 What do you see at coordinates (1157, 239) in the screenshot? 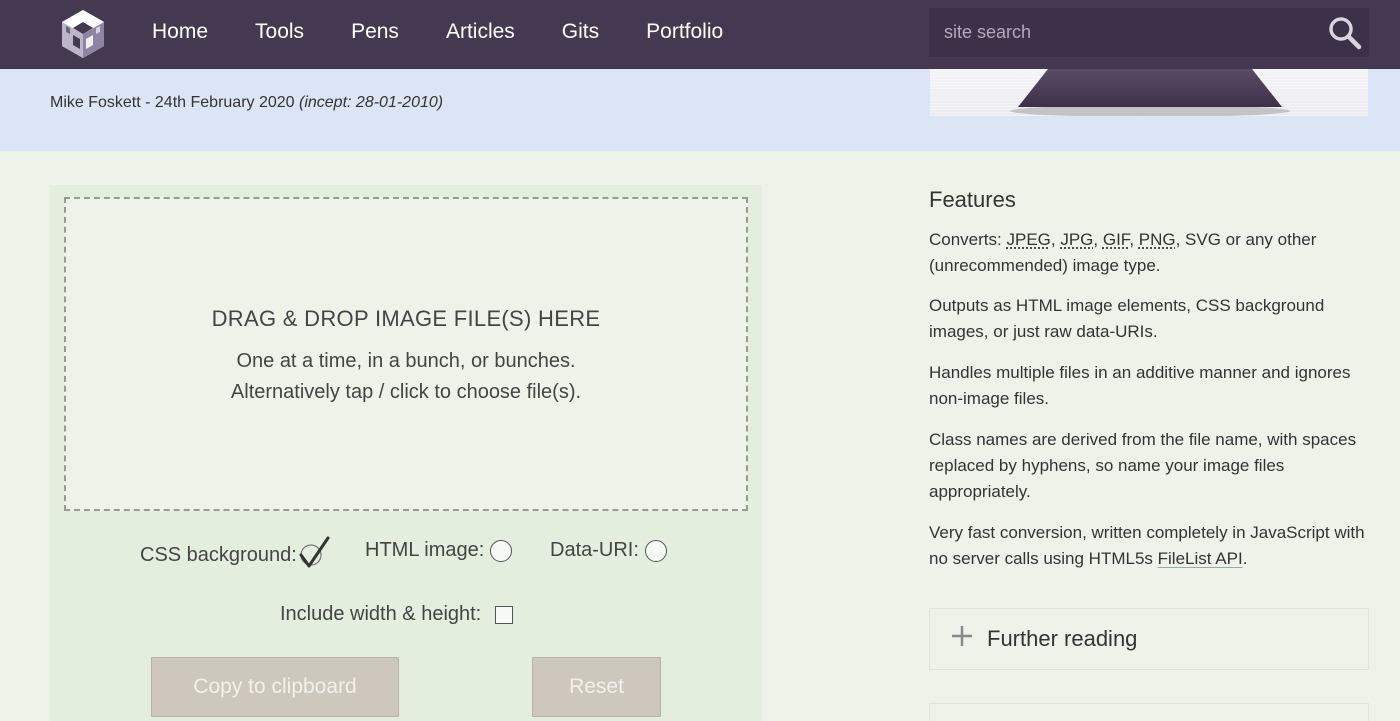
I see `png-abbr: PNG` at bounding box center [1157, 239].